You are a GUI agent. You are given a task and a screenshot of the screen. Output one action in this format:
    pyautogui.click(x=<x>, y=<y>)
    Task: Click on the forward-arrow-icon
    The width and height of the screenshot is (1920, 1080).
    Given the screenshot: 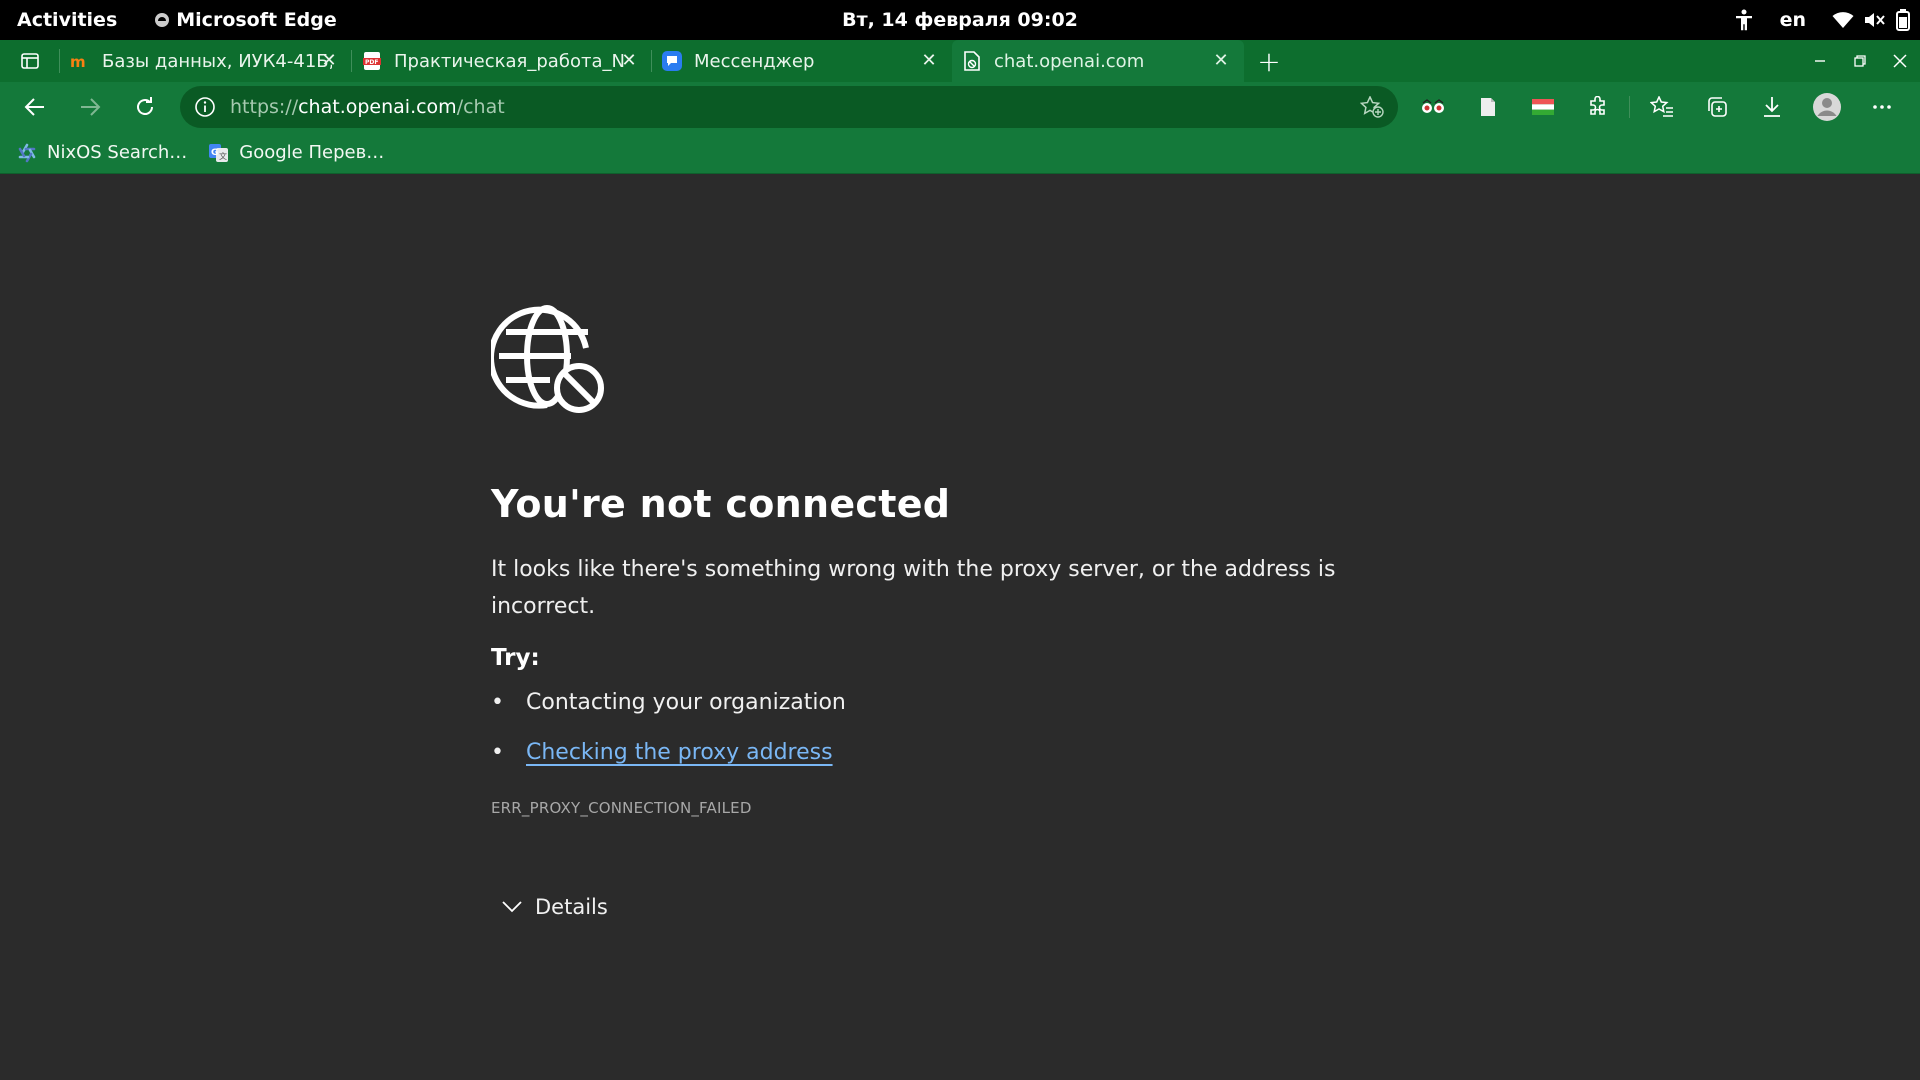 What is the action you would take?
    pyautogui.click(x=90, y=107)
    